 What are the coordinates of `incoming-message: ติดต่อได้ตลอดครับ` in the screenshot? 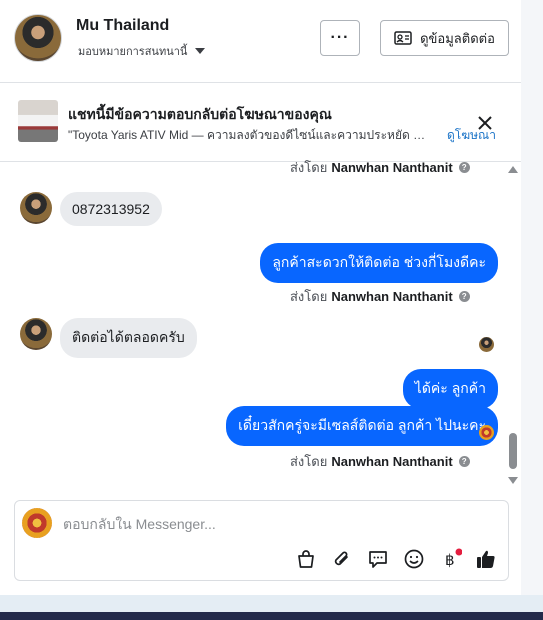 It's located at (128, 338).